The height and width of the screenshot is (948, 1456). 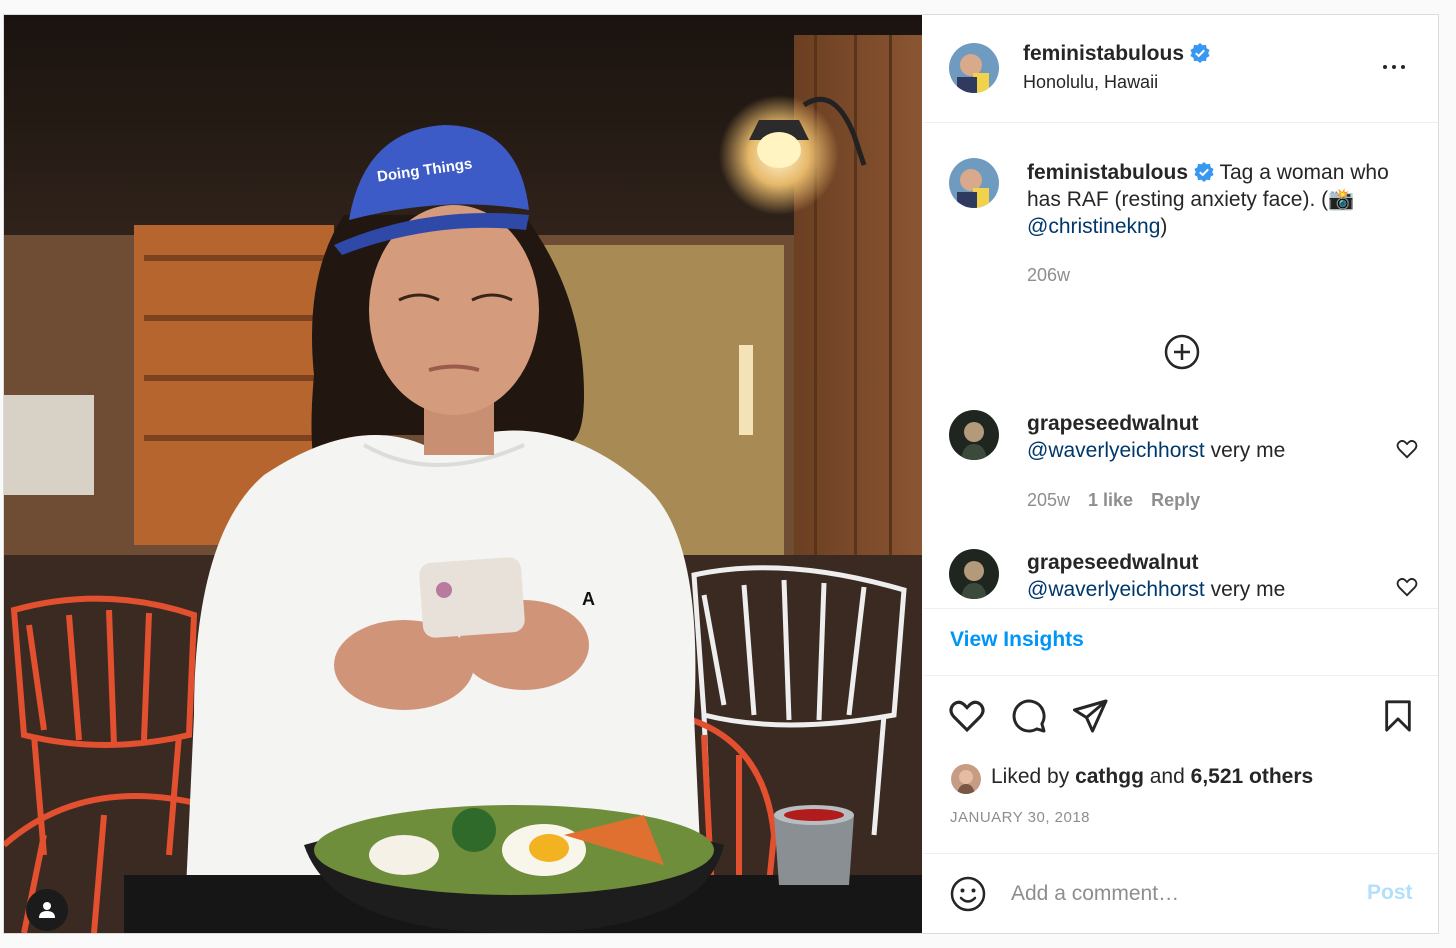 What do you see at coordinates (1252, 776) in the screenshot?
I see `liked-by-others: 6,521 others` at bounding box center [1252, 776].